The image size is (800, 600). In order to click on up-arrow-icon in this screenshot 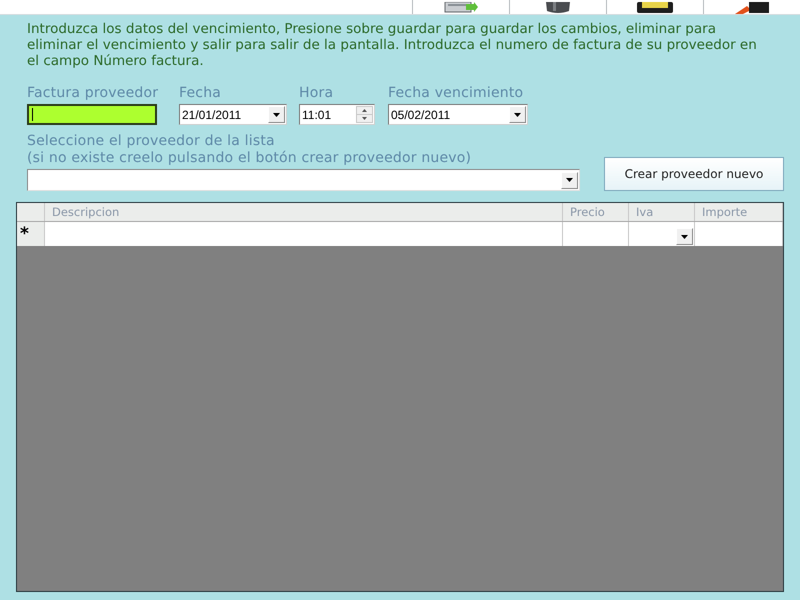, I will do `click(364, 110)`.